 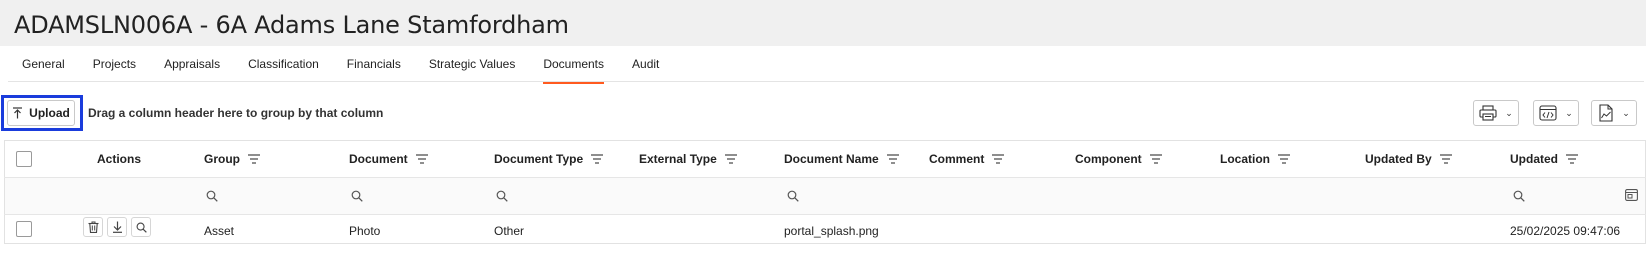 I want to click on printer-icon, so click(x=1488, y=113).